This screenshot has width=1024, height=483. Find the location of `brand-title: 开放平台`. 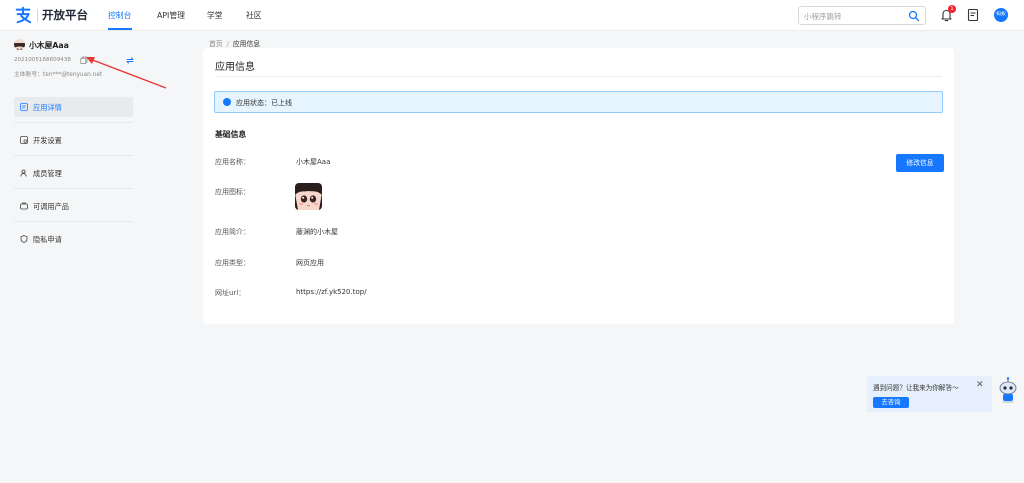

brand-title: 开放平台 is located at coordinates (65, 15).